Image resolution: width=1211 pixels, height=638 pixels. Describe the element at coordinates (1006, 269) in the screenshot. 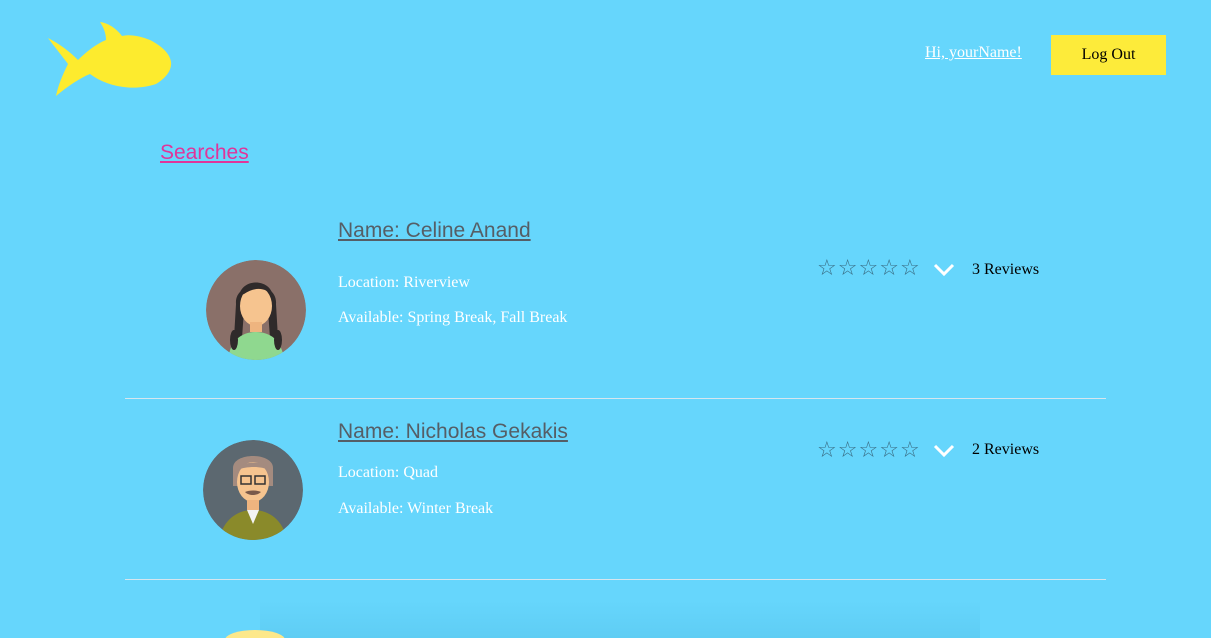

I see `review-count: 3 Reviews` at that location.